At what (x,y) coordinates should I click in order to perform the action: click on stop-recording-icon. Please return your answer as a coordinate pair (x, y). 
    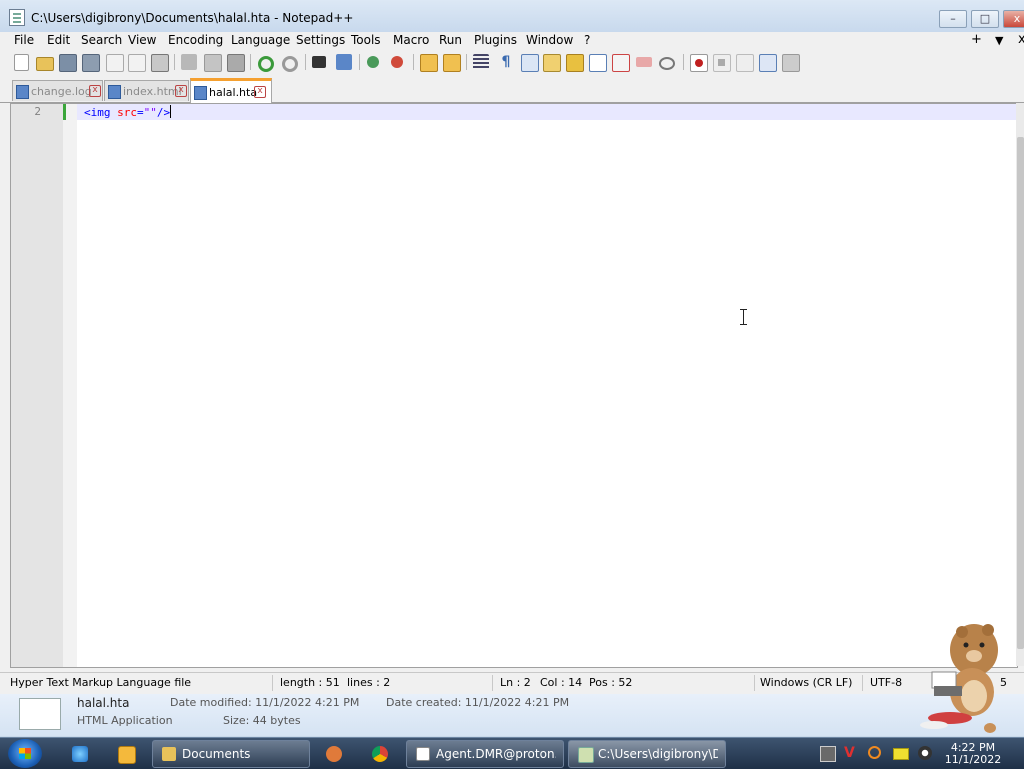
    Looking at the image, I should click on (722, 63).